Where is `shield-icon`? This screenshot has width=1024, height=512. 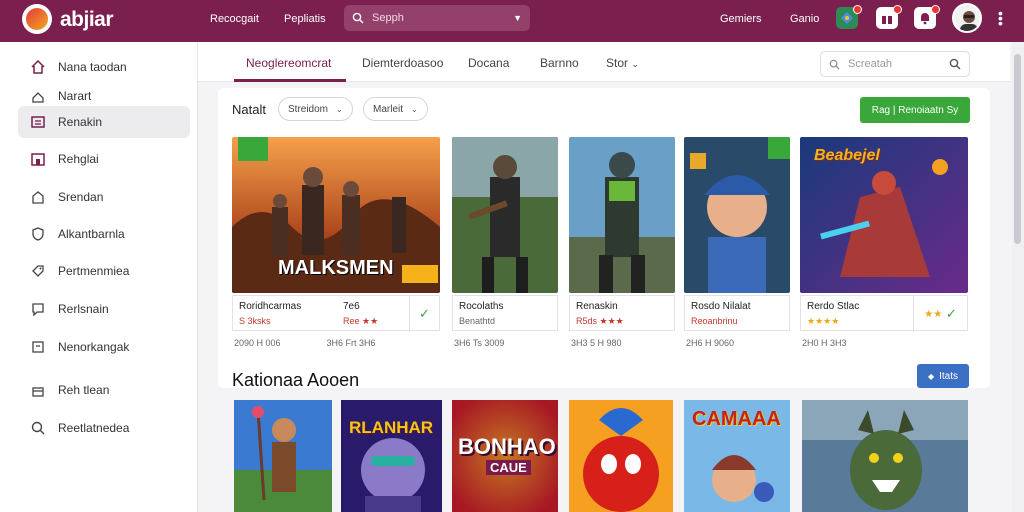
shield-icon is located at coordinates (38, 234).